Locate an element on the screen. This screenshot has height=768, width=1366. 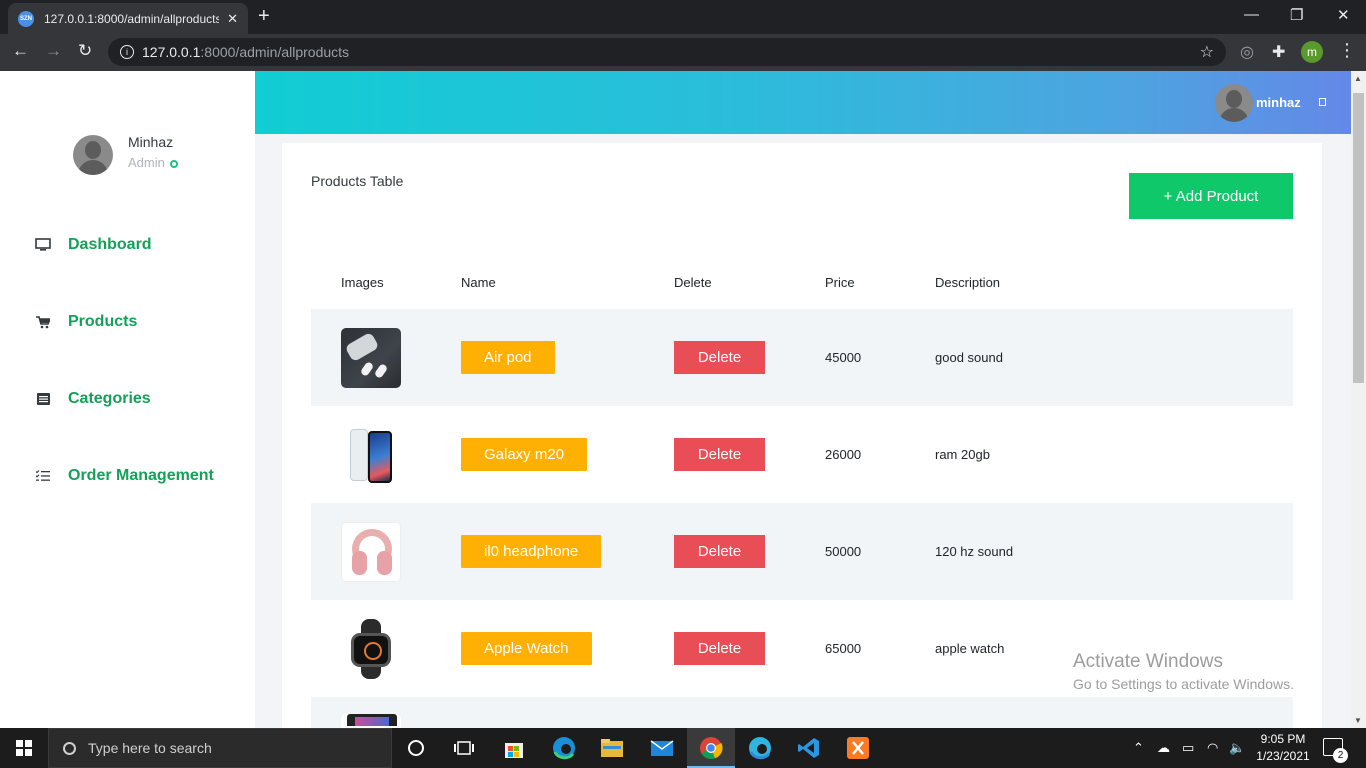
sidebar-item-label: Categories is located at coordinates (109, 398).